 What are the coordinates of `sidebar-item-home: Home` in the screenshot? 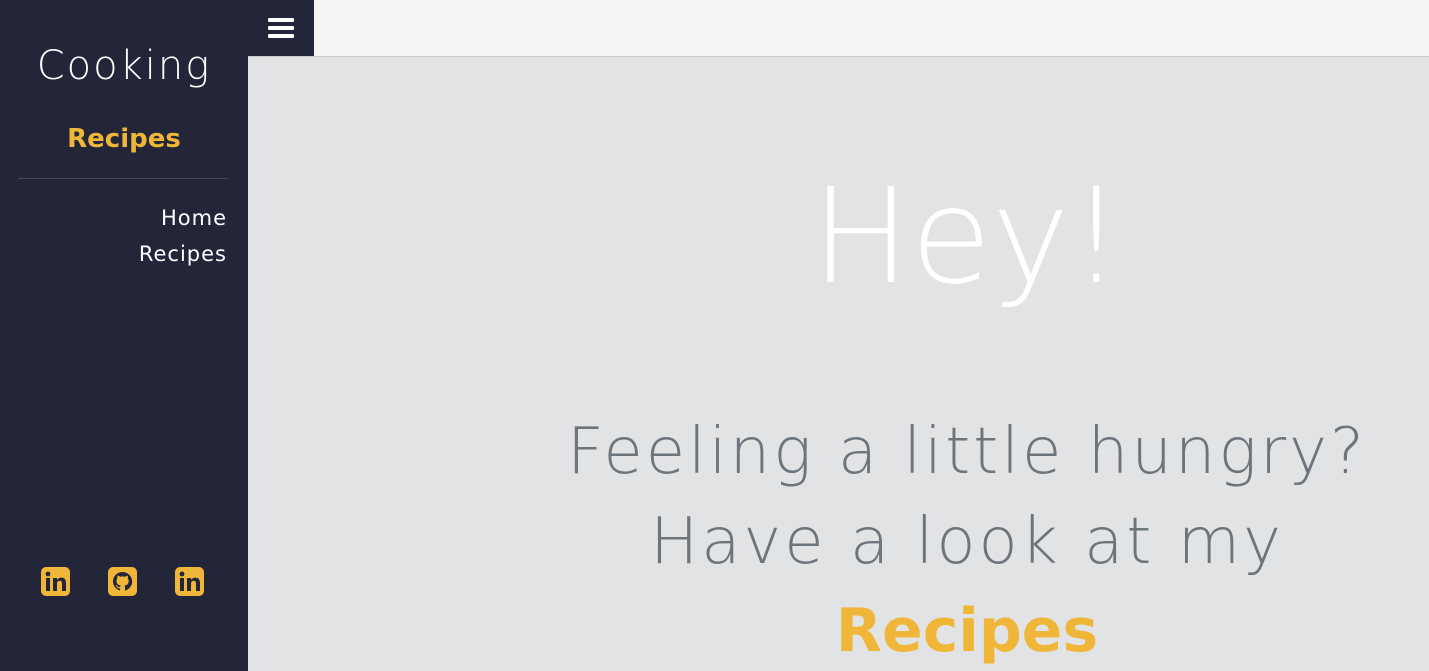 It's located at (183, 218).